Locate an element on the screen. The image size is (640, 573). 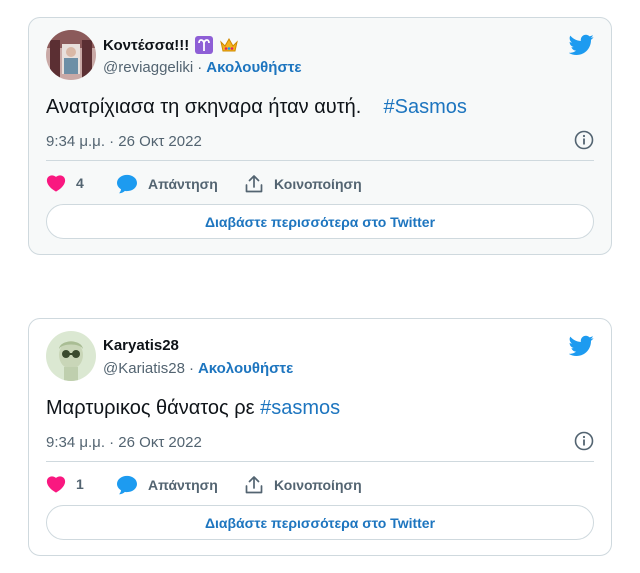
like-count: 4 is located at coordinates (80, 183).